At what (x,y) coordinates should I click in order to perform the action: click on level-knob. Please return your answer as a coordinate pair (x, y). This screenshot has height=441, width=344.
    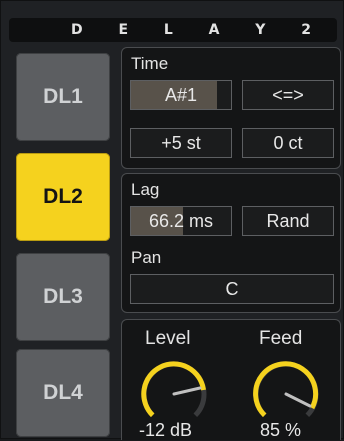
    Looking at the image, I should click on (174, 390).